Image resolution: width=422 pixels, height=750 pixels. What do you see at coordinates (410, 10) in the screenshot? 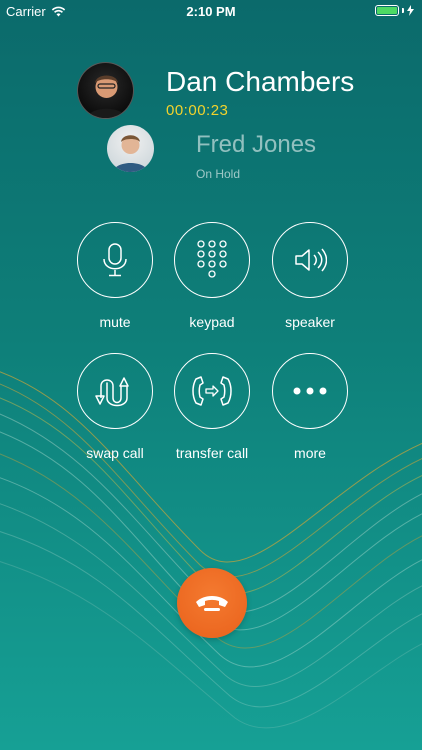
I see `charging-icon` at bounding box center [410, 10].